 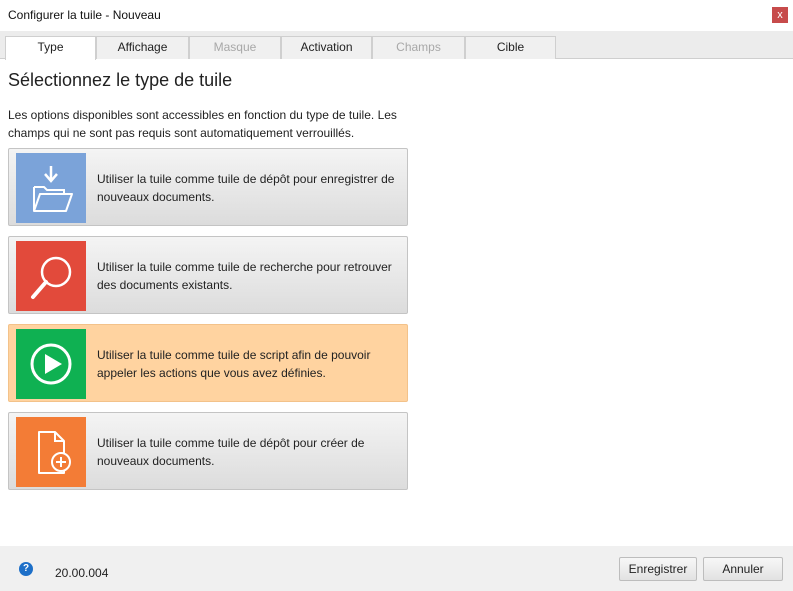 What do you see at coordinates (51, 188) in the screenshot?
I see `folder-download-icon` at bounding box center [51, 188].